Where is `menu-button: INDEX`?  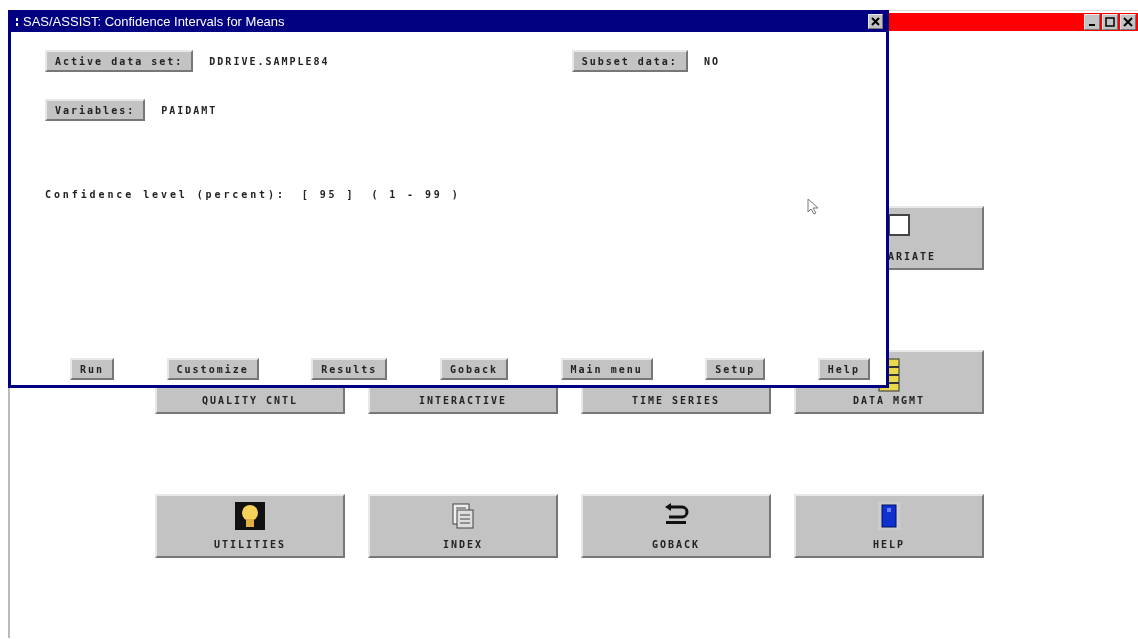 menu-button: INDEX is located at coordinates (463, 526).